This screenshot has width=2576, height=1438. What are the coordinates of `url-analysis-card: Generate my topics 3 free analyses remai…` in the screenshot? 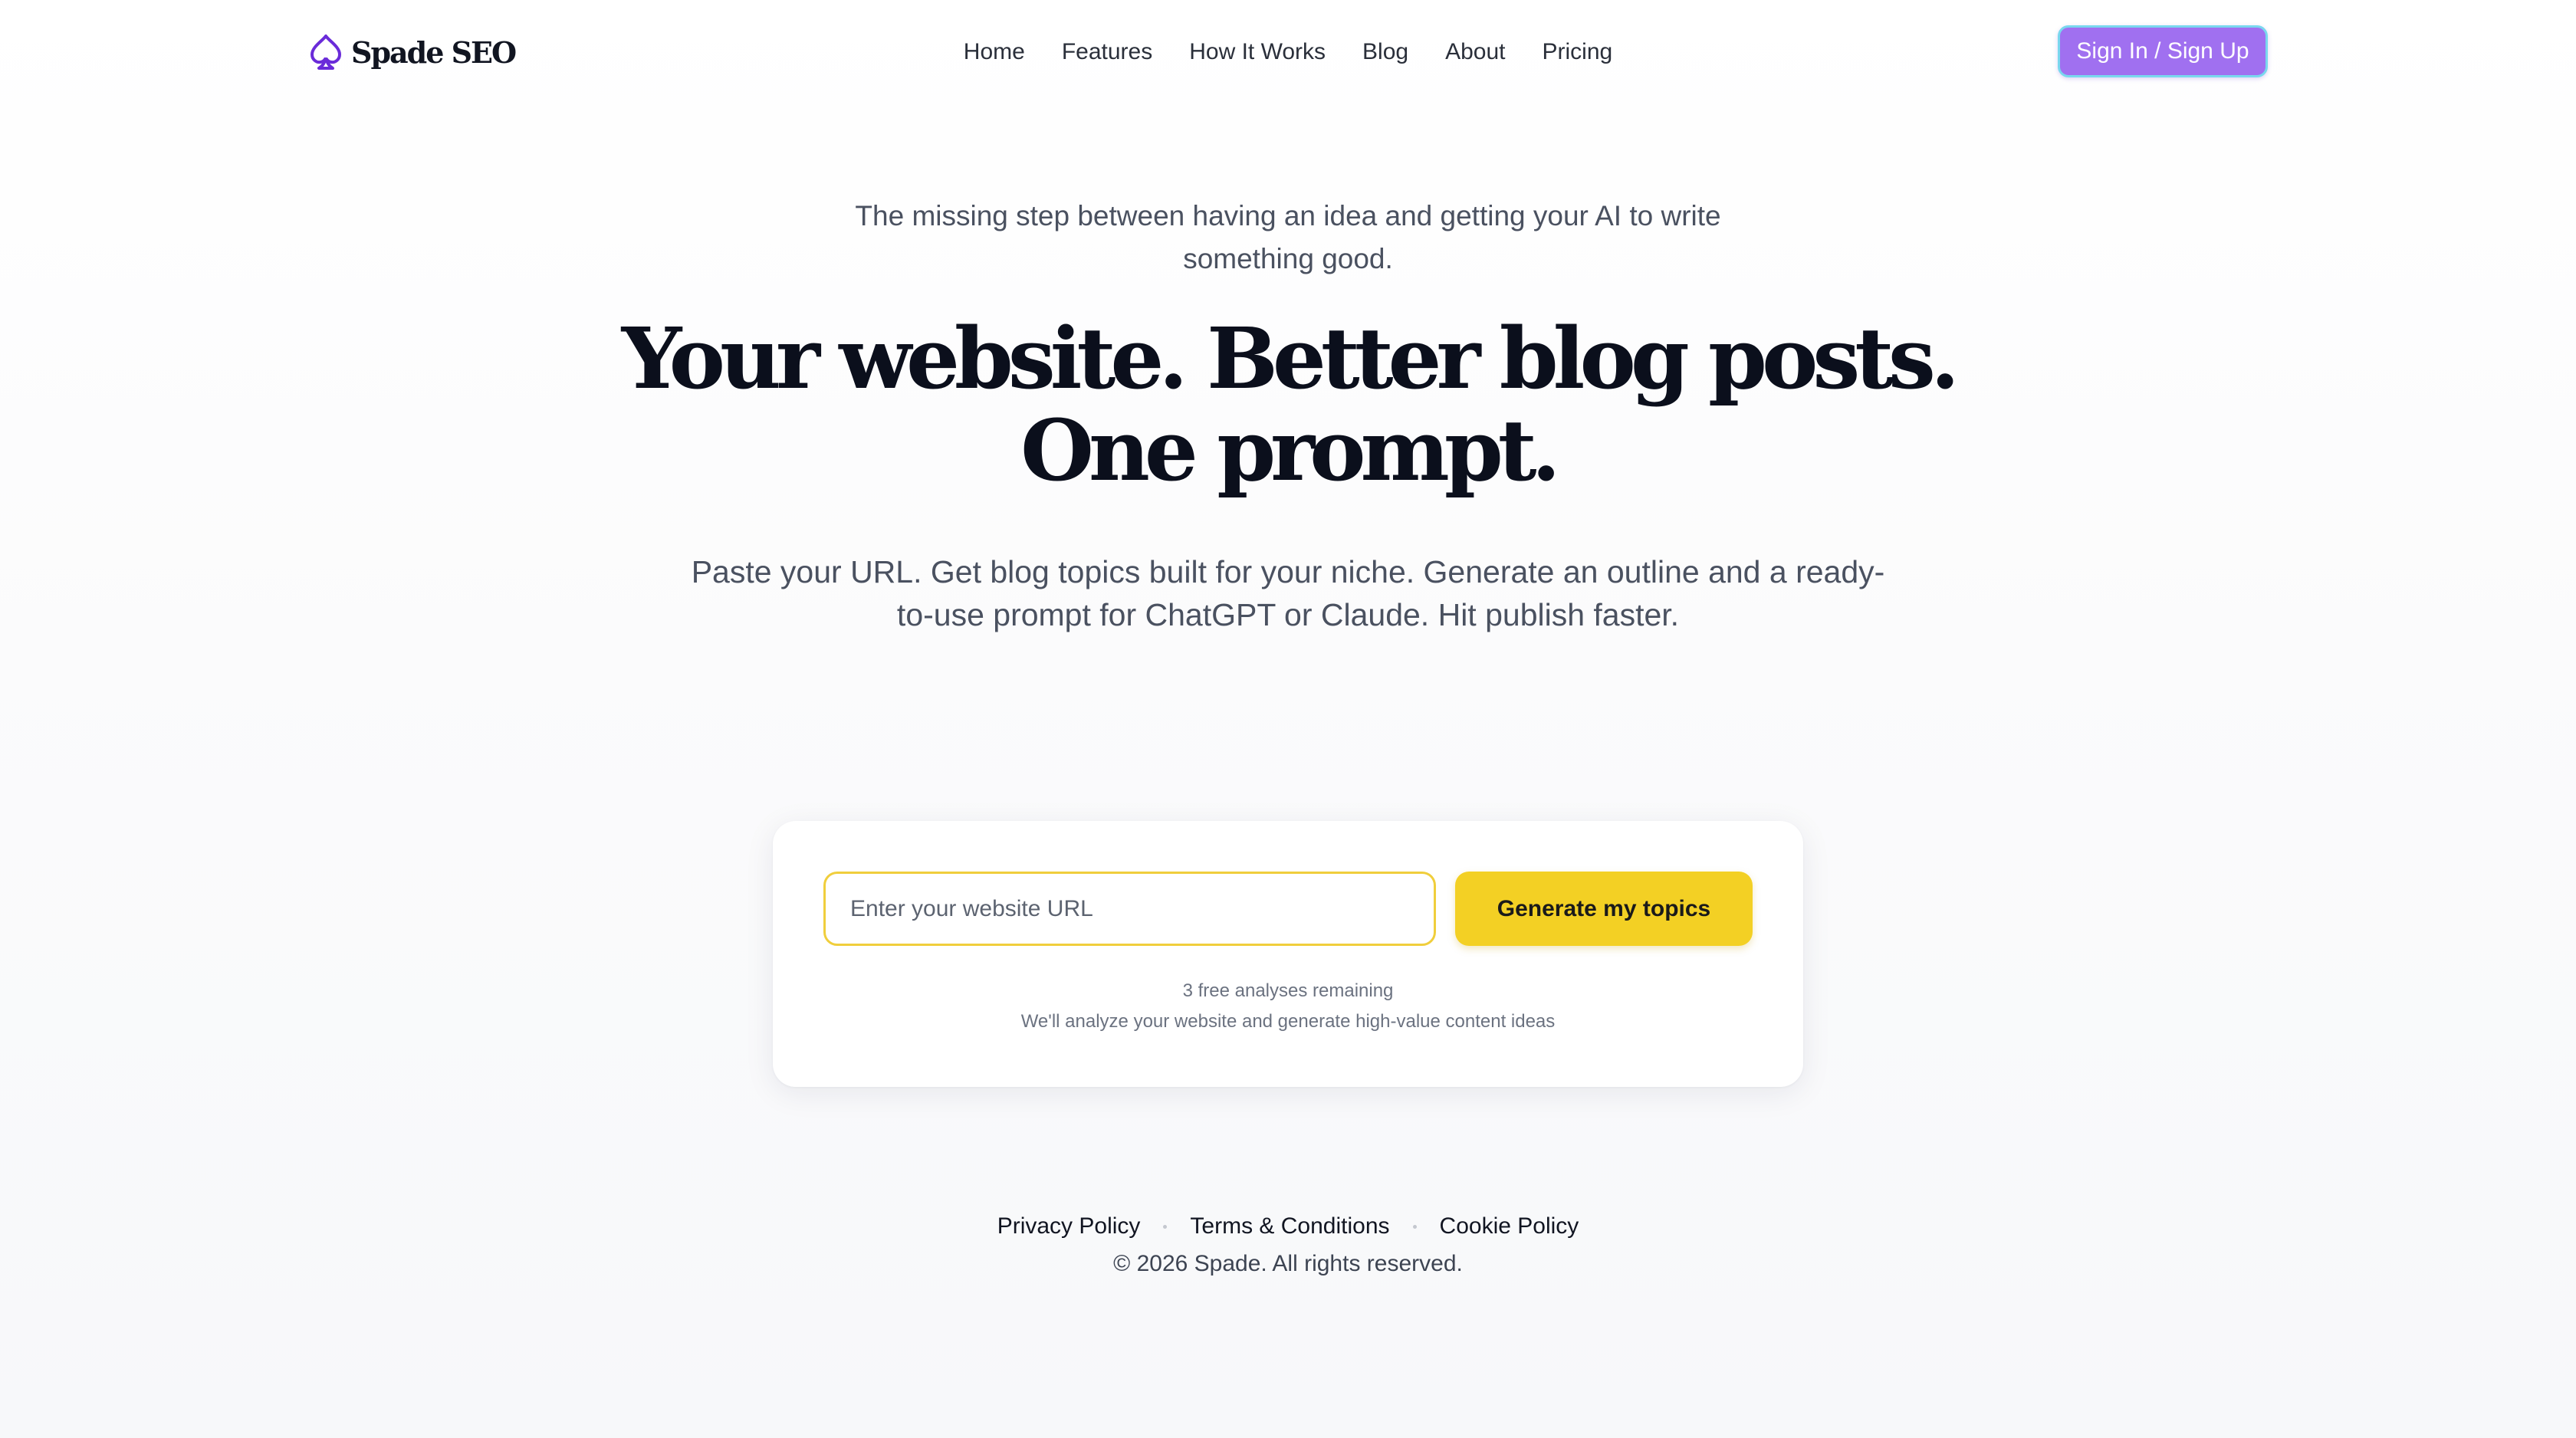 It's located at (1288, 954).